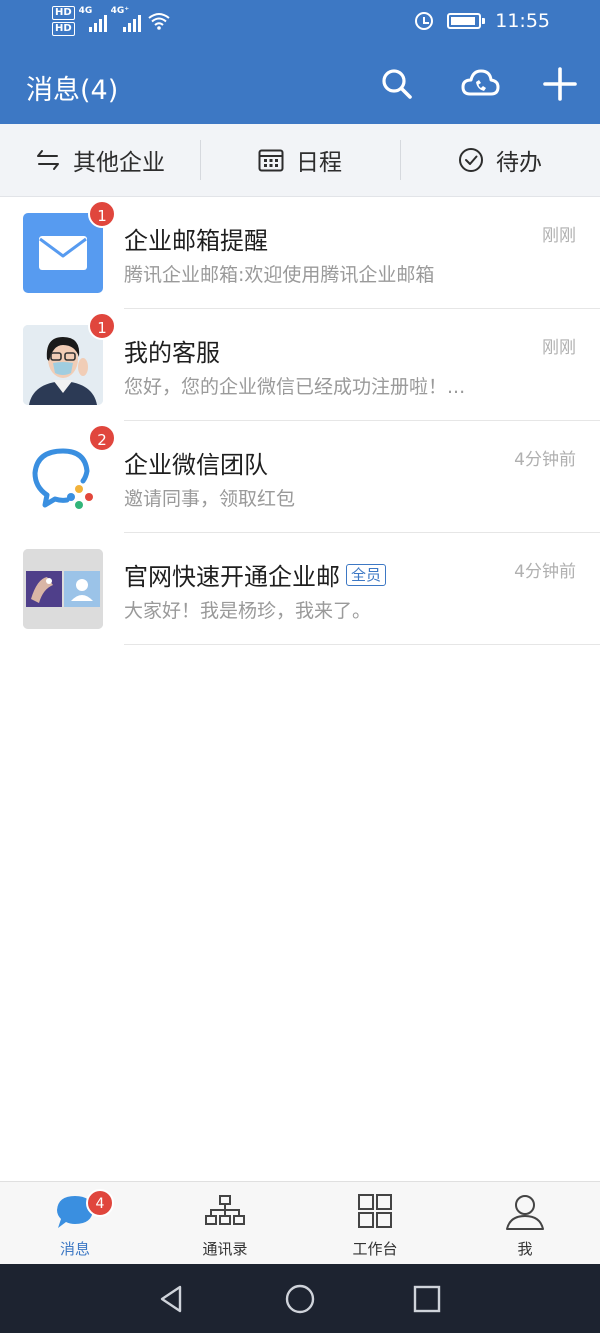 Image resolution: width=600 pixels, height=1333 pixels. What do you see at coordinates (63, 13) in the screenshot?
I see `hd-badge-1: HD` at bounding box center [63, 13].